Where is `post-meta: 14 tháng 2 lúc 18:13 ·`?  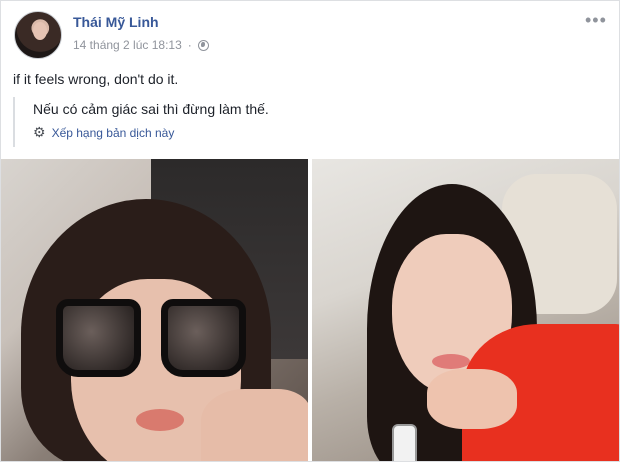 post-meta: 14 tháng 2 lúc 18:13 · is located at coordinates (141, 45).